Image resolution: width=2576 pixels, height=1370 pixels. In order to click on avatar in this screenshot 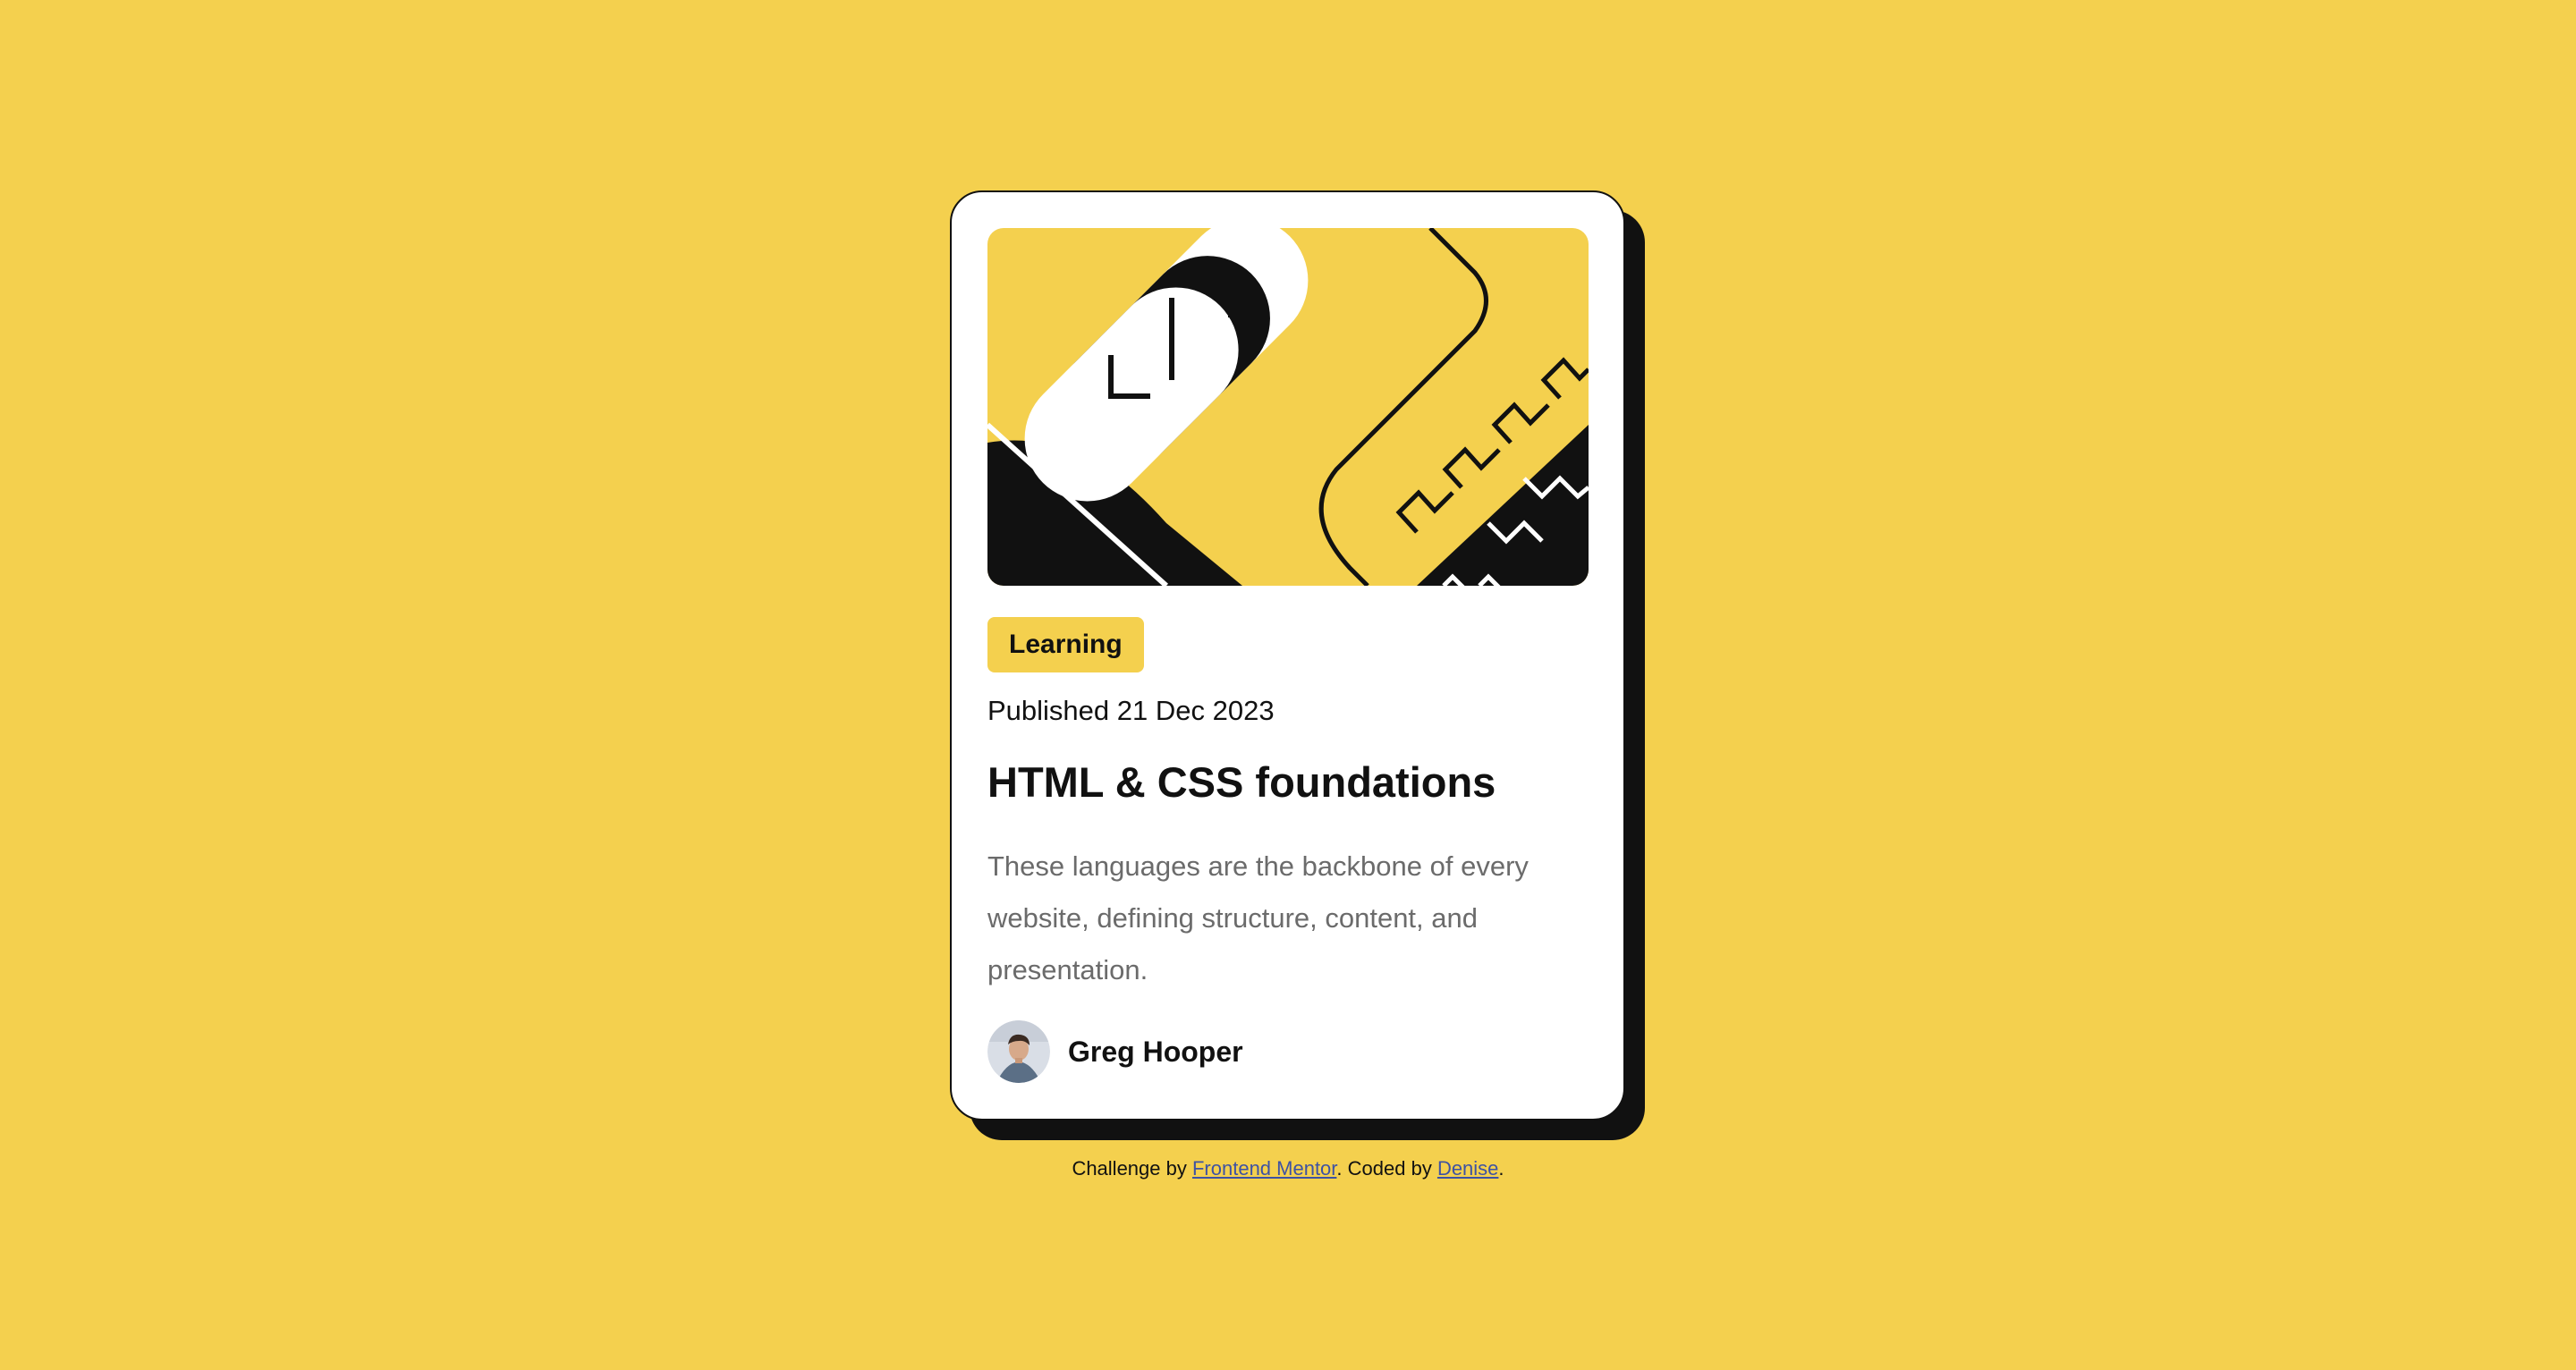, I will do `click(1018, 1051)`.